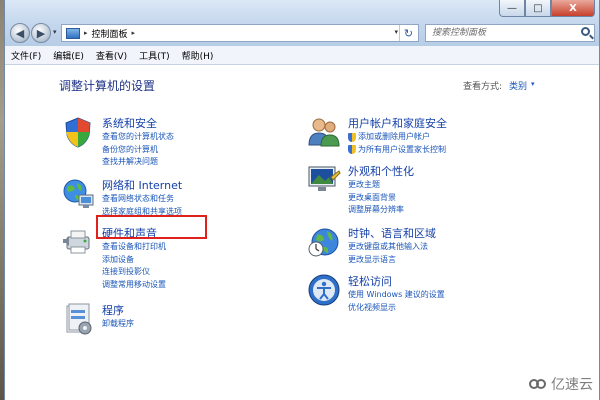 The width and height of the screenshot is (600, 400). What do you see at coordinates (73, 33) in the screenshot?
I see `control-panel-icon` at bounding box center [73, 33].